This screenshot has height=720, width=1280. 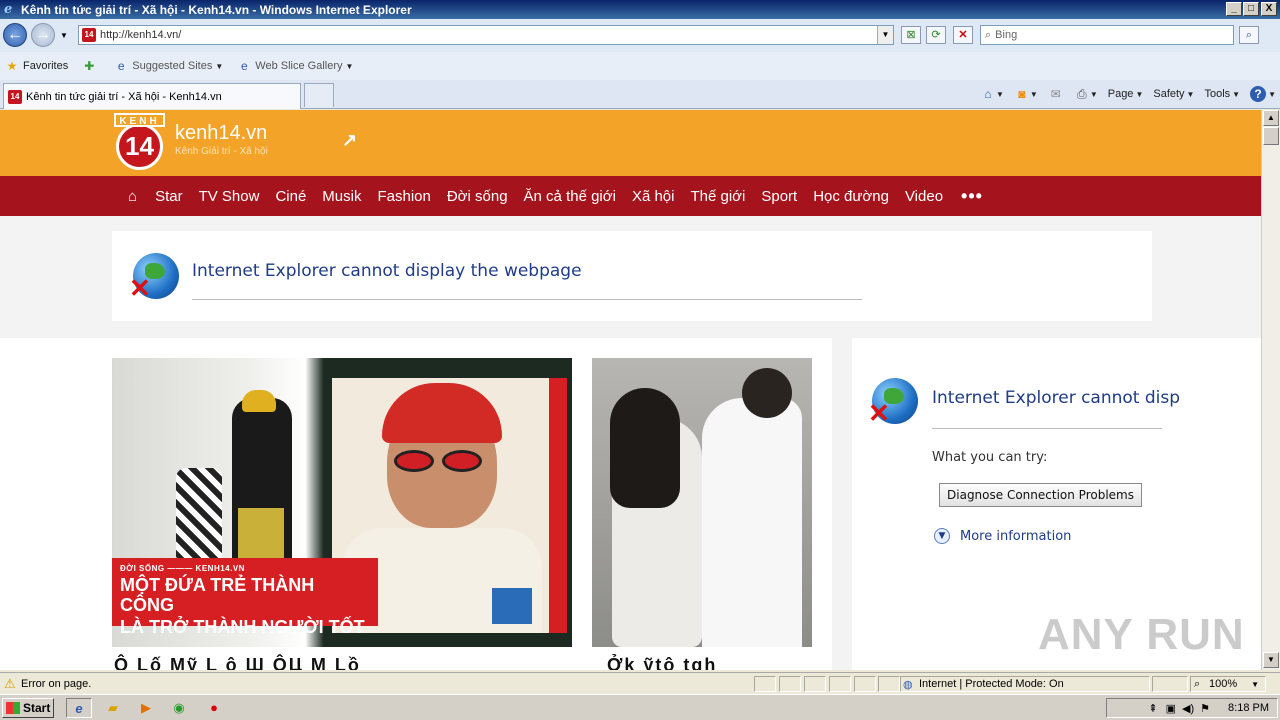 I want to click on favorites-label: Favorites, so click(x=46, y=66).